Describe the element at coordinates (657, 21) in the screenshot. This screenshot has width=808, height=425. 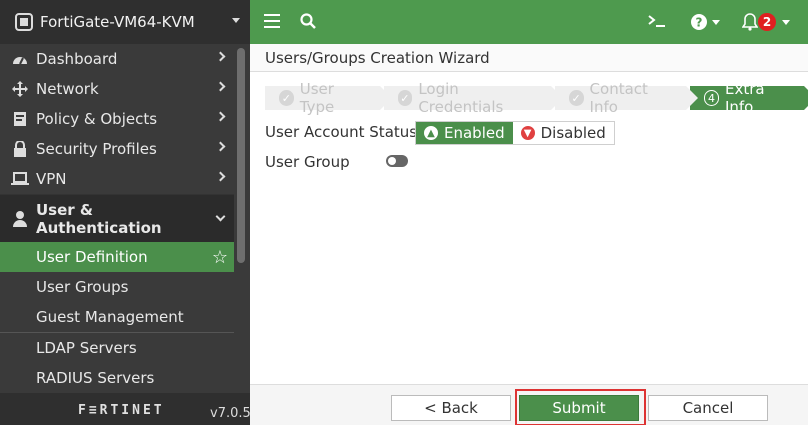
I see `cli-console-icon` at that location.